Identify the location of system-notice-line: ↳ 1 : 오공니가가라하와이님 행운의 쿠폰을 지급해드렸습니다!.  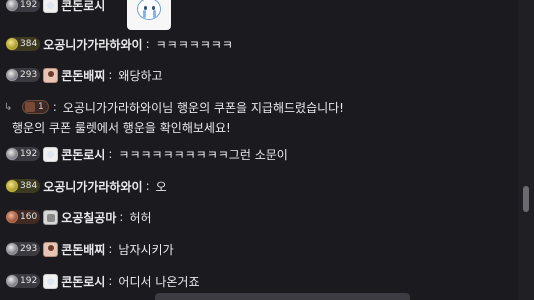
(244, 107).